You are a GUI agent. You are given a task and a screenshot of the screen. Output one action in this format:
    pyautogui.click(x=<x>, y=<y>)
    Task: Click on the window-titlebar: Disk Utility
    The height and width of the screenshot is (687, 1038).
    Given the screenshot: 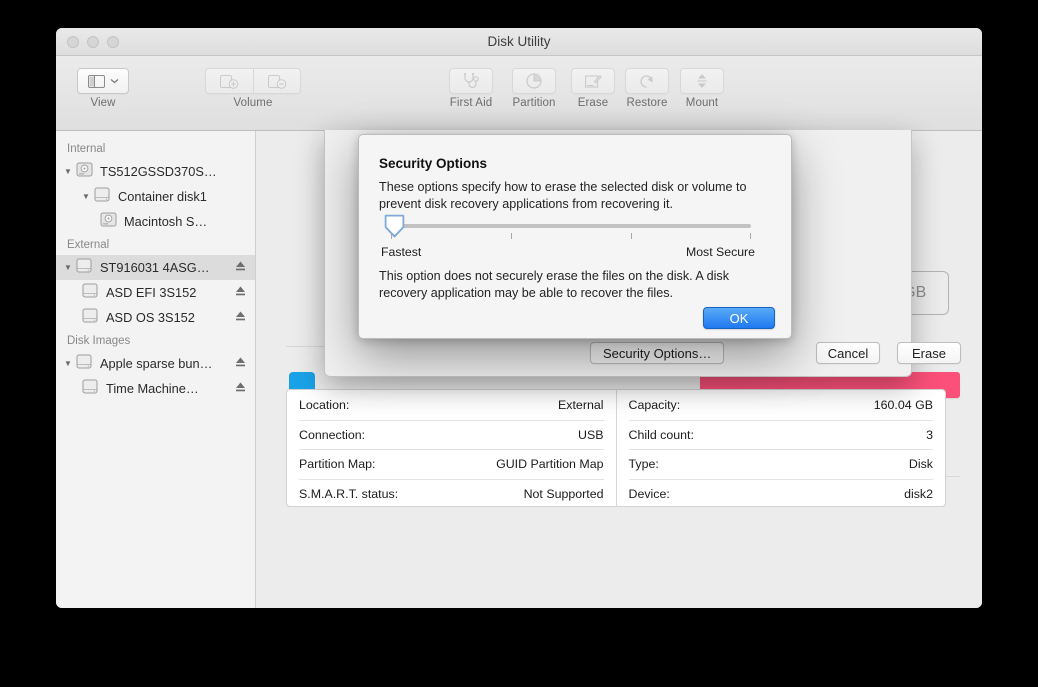 What is the action you would take?
    pyautogui.click(x=519, y=42)
    